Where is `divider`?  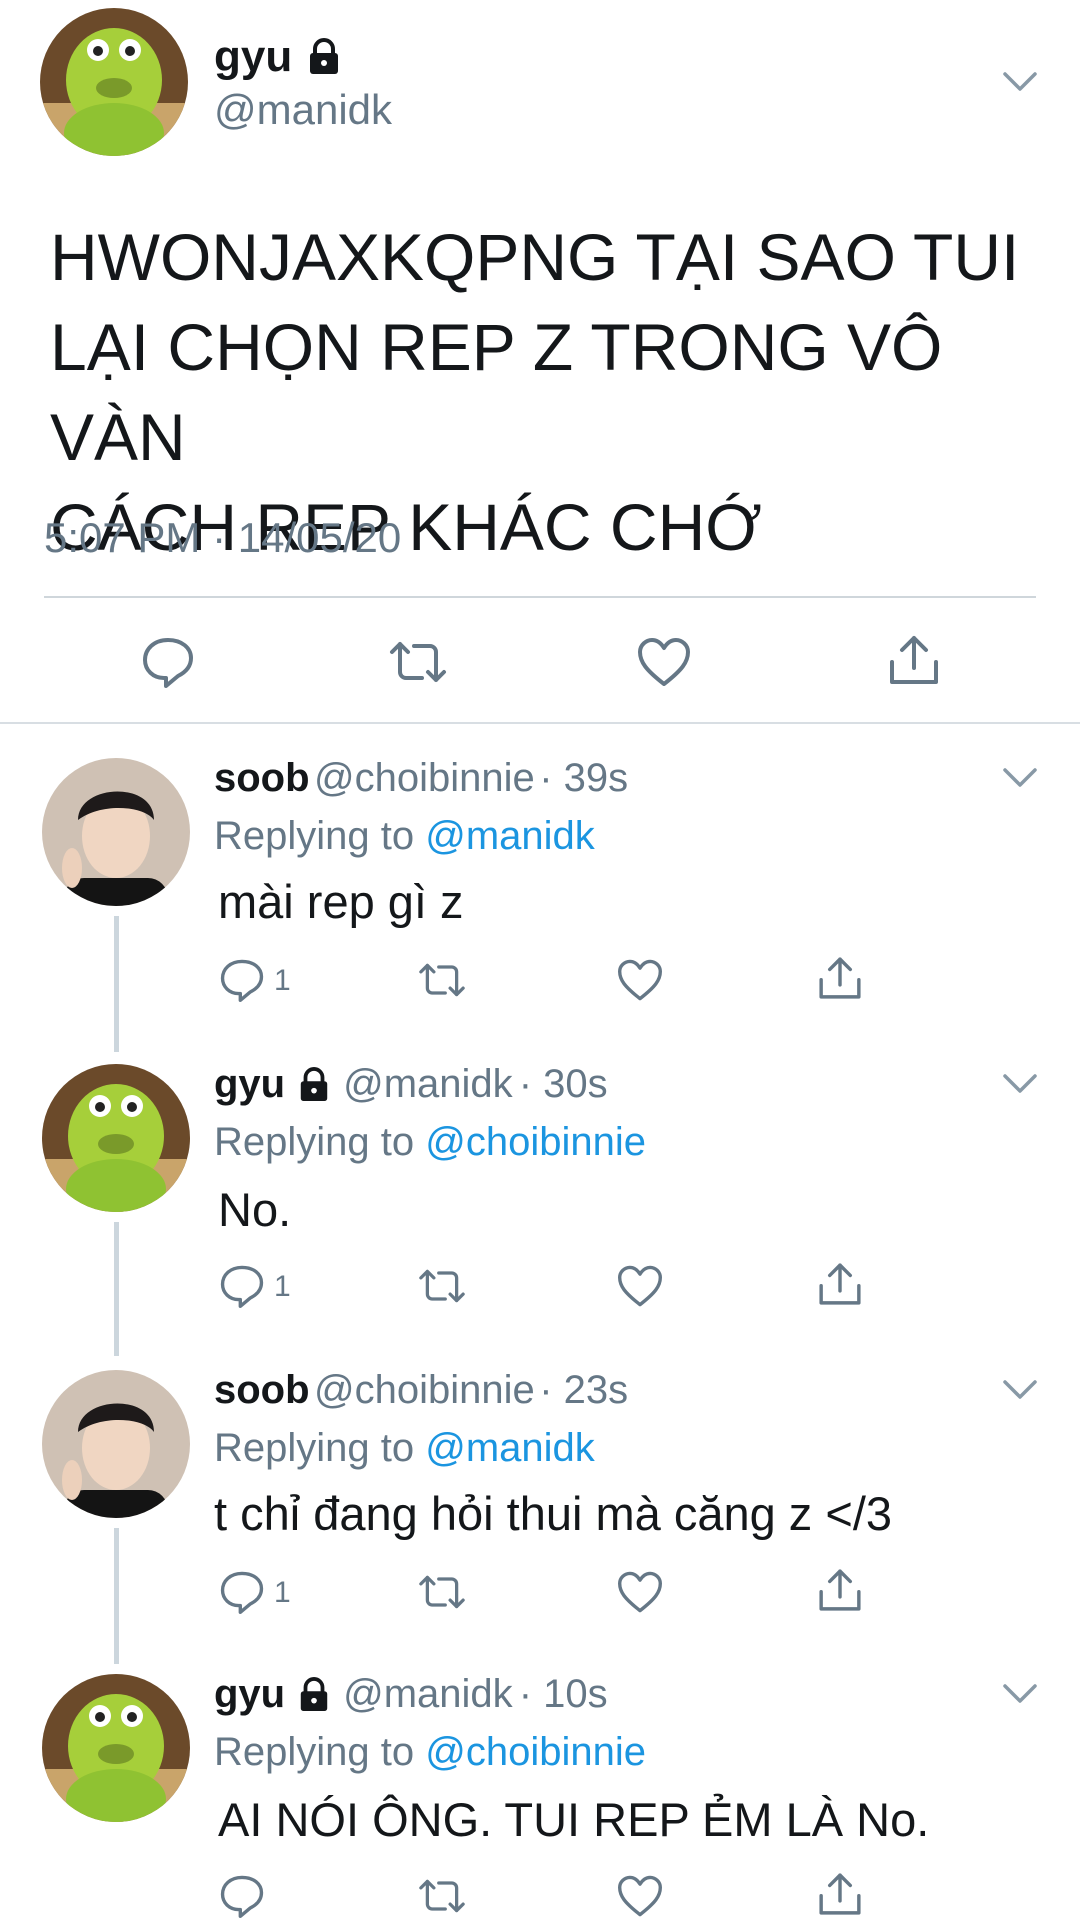
divider is located at coordinates (540, 597).